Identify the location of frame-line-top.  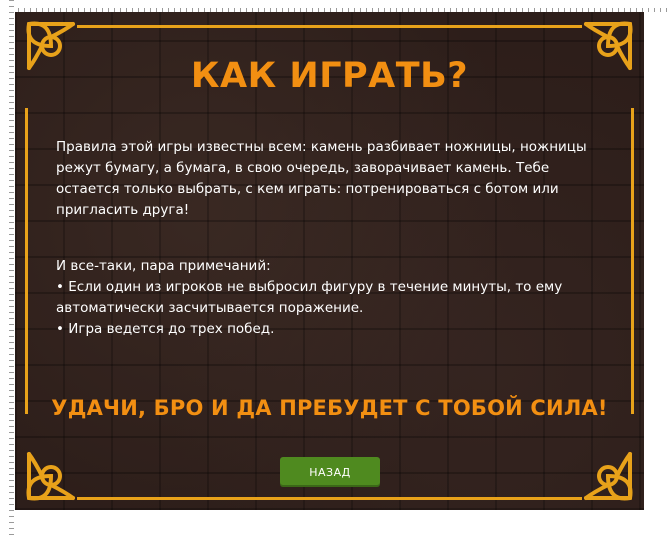
(329, 26).